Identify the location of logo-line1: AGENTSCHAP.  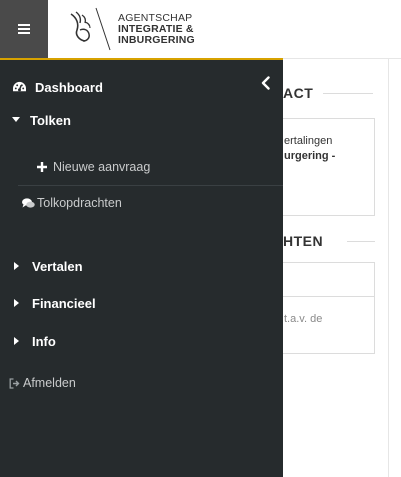
(155, 17).